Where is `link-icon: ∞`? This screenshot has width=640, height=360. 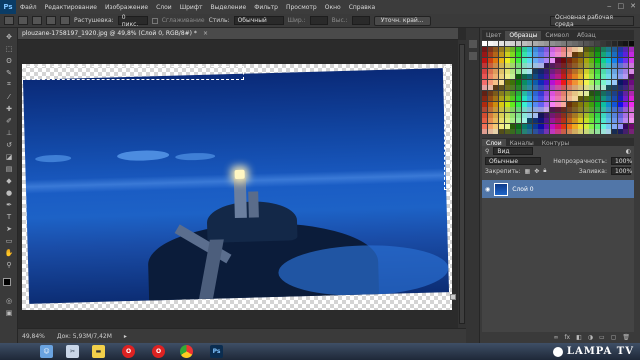
link-icon: ∞ is located at coordinates (555, 337).